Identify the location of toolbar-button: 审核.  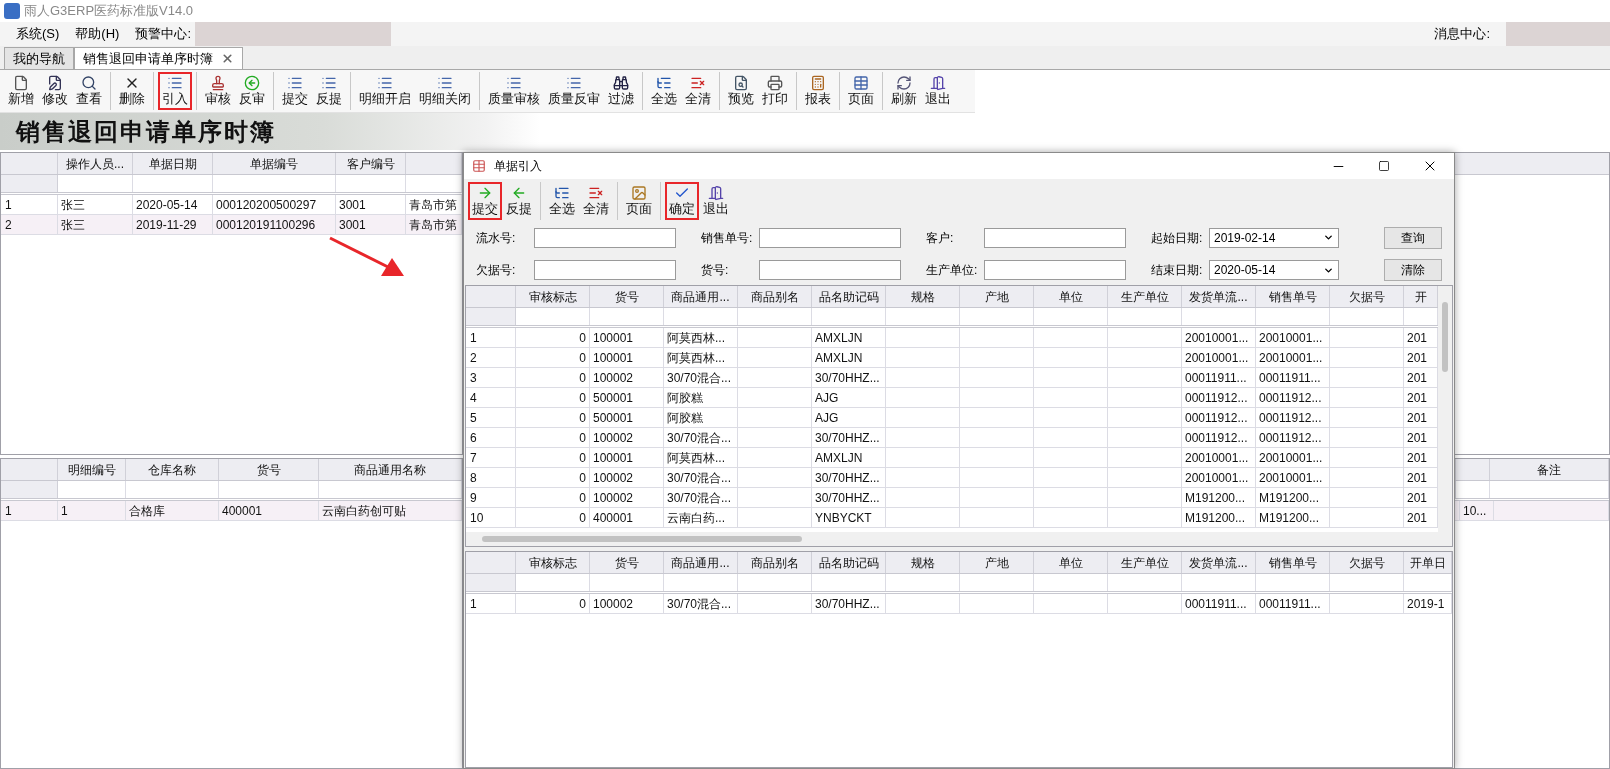
(218, 91).